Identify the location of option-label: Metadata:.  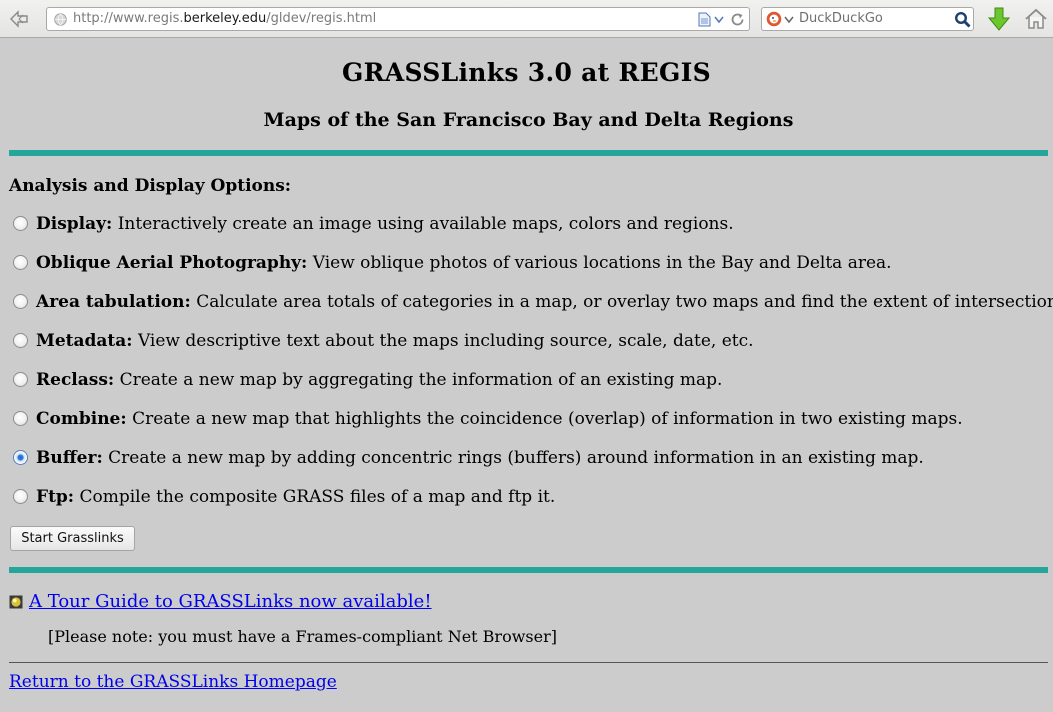
(84, 341).